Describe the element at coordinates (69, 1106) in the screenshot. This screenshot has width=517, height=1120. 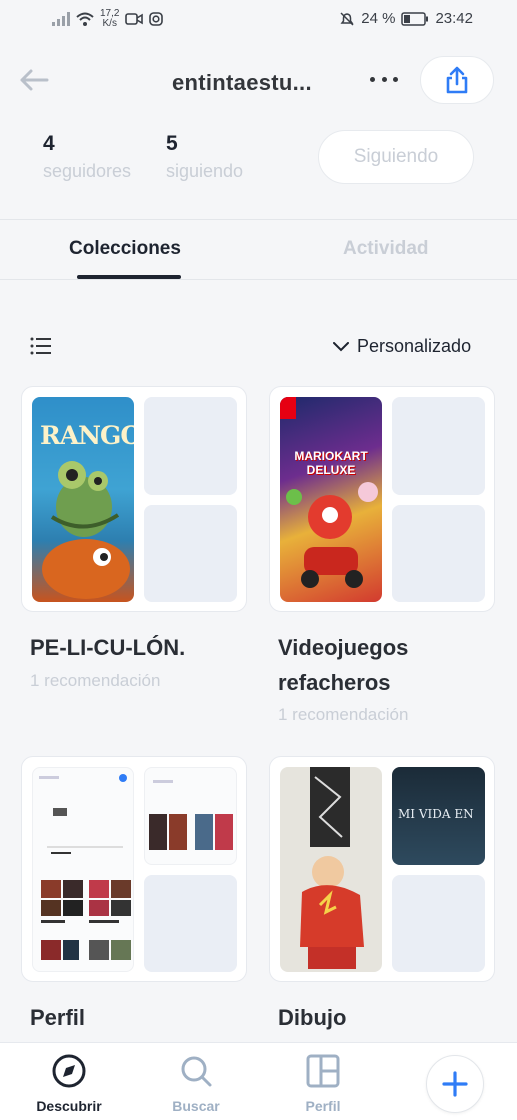
I see `nav-discover-label: Descubrir` at that location.